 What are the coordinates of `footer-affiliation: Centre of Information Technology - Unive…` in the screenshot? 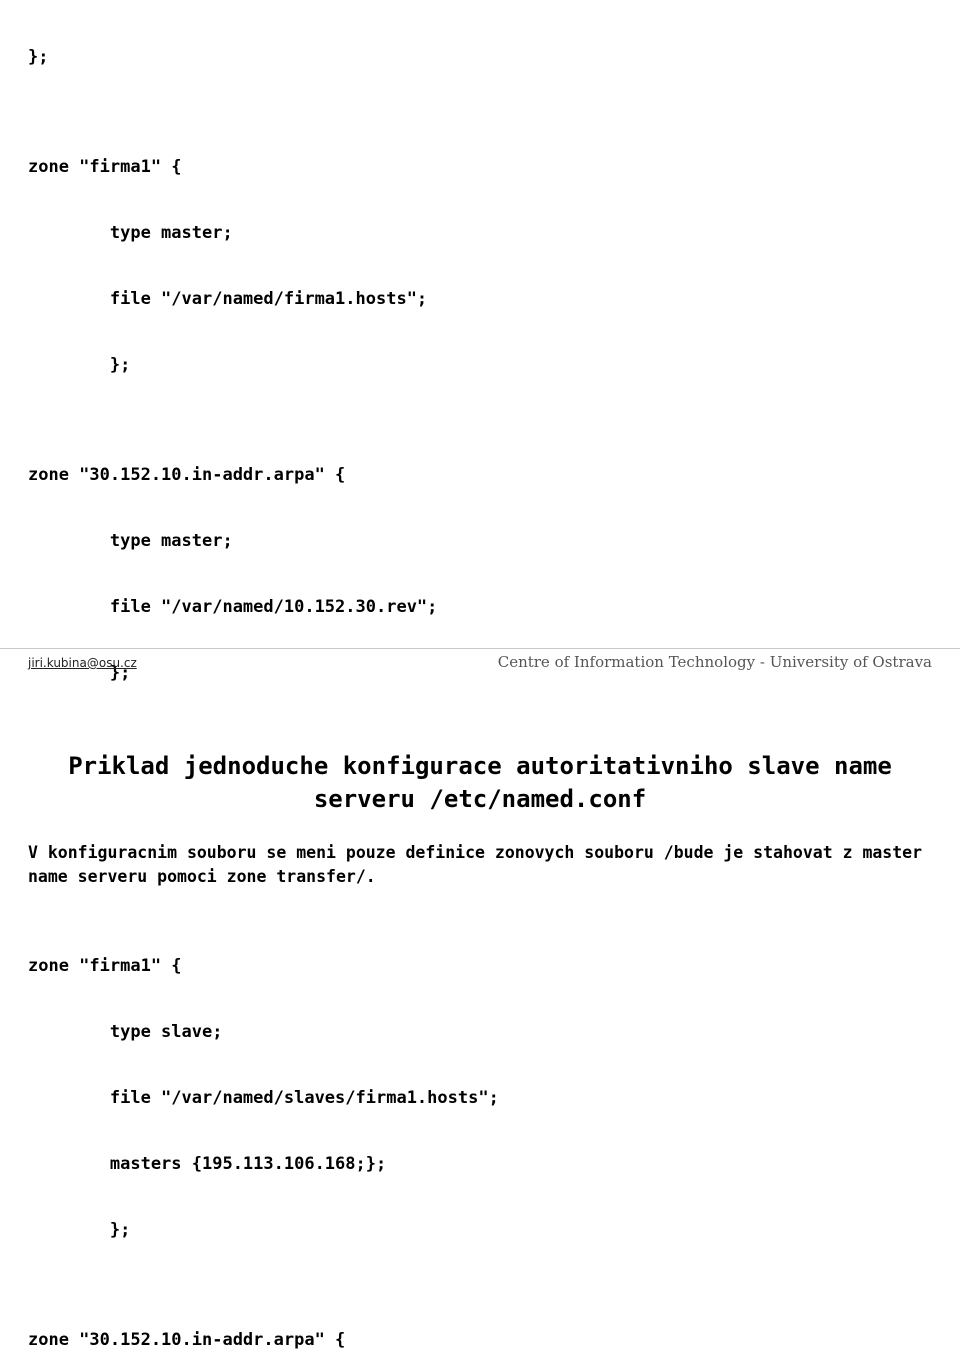 It's located at (714, 662).